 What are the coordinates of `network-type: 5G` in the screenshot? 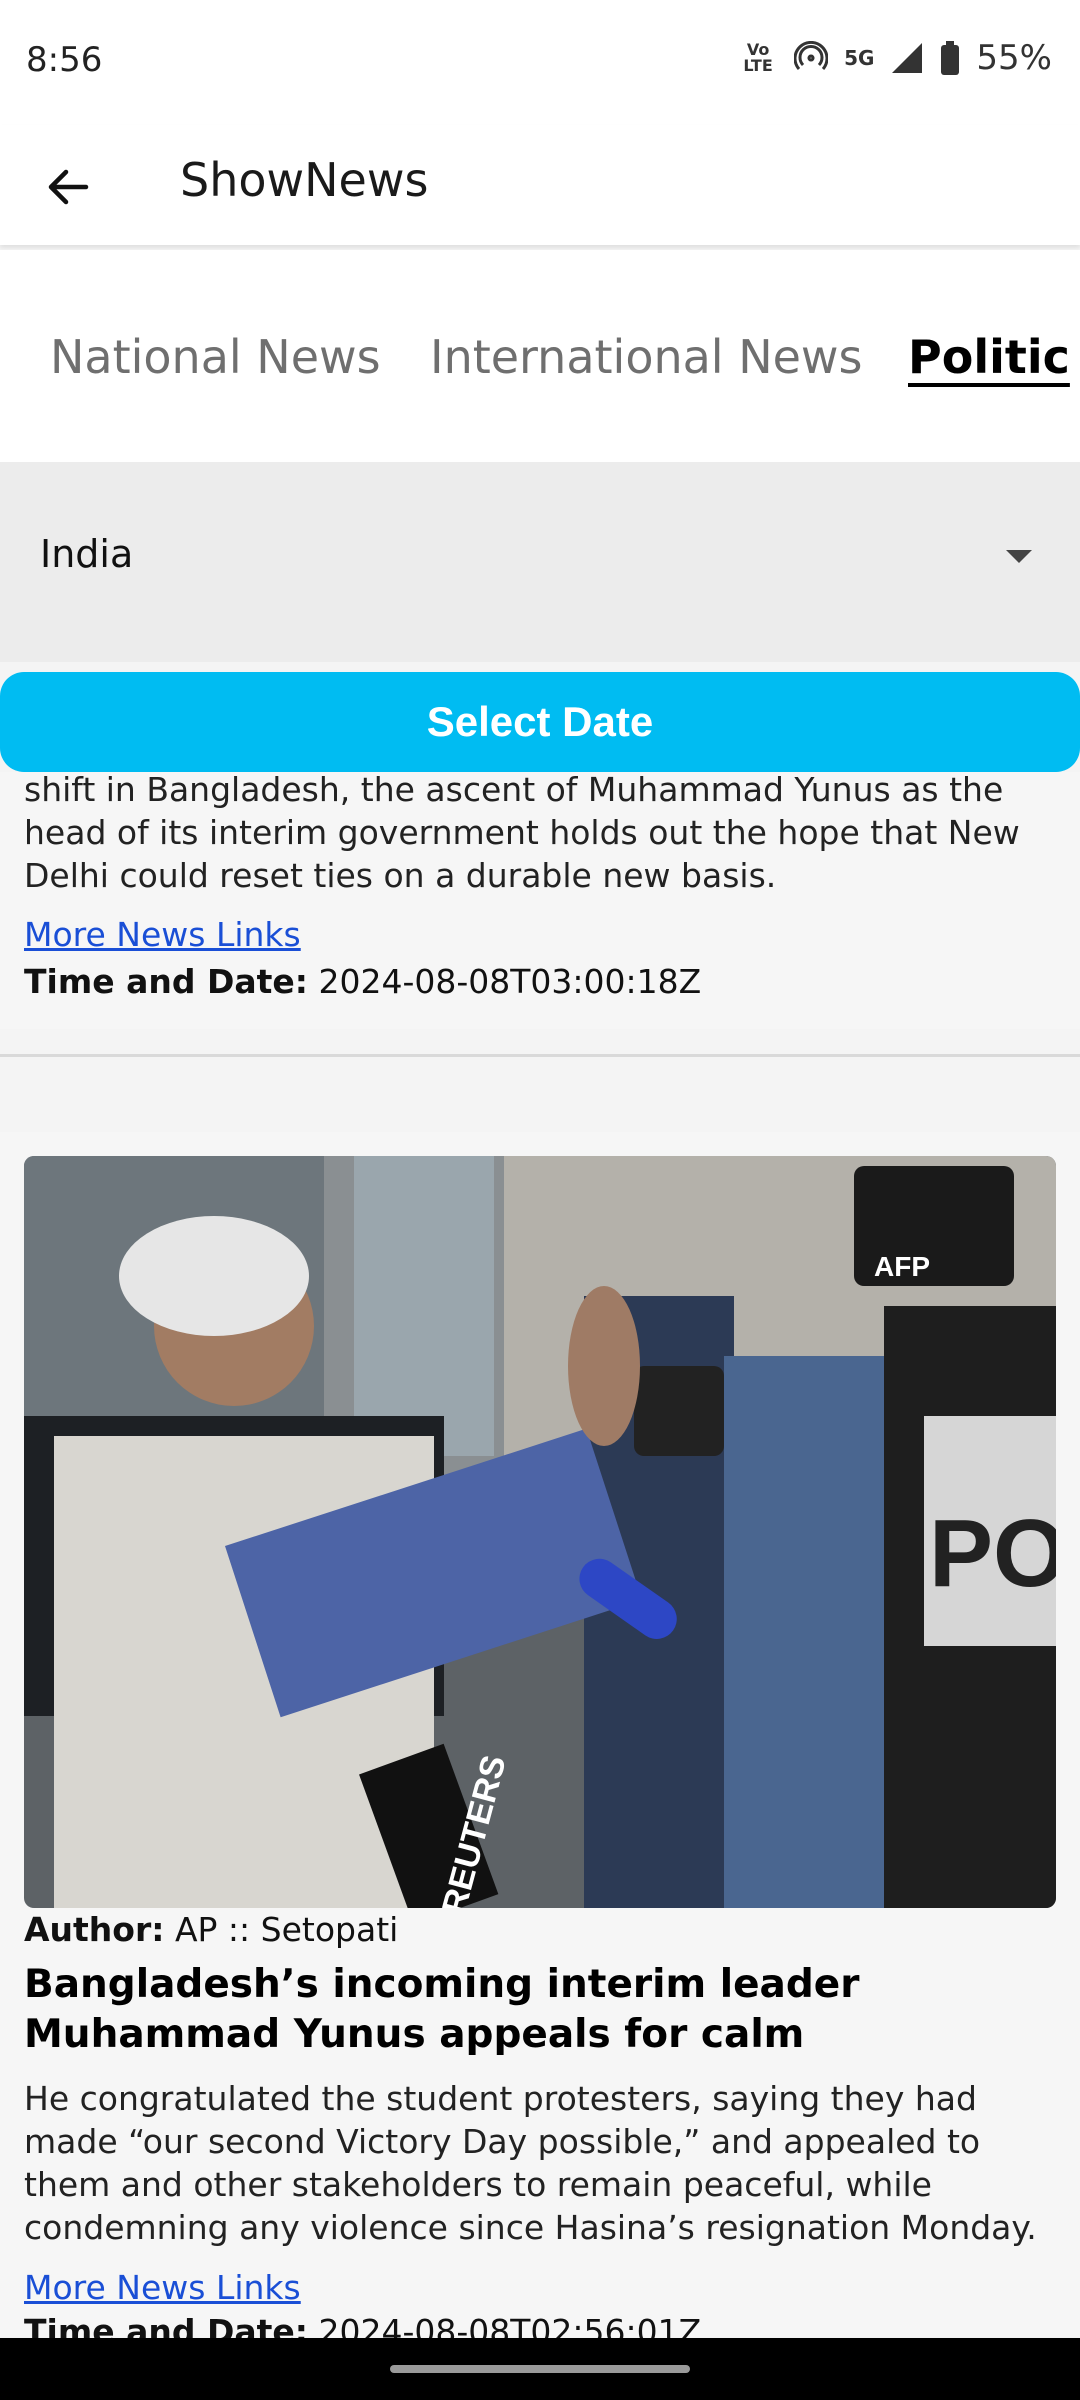 It's located at (859, 58).